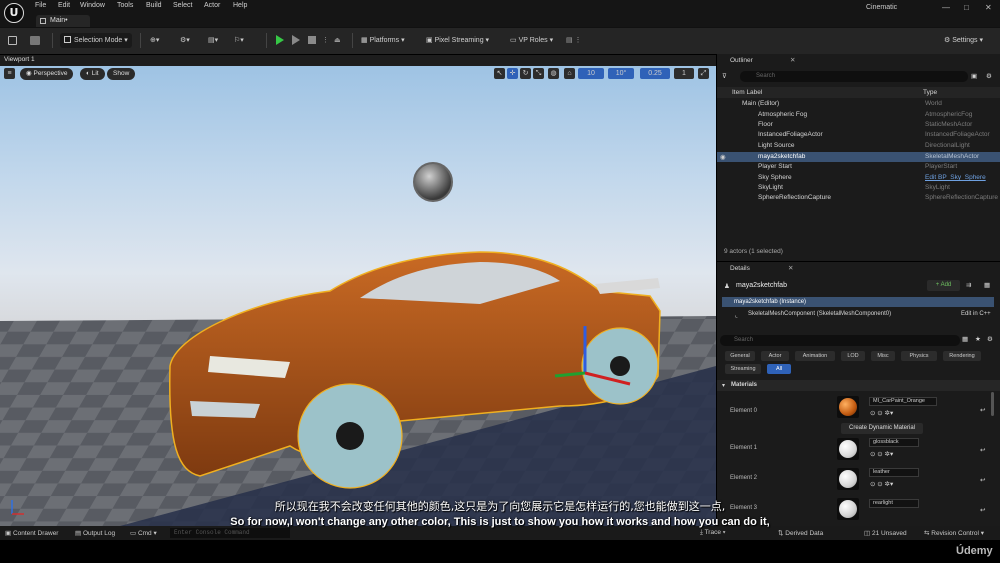 The height and width of the screenshot is (563, 1000). I want to click on menu-select: Select, so click(182, 5).